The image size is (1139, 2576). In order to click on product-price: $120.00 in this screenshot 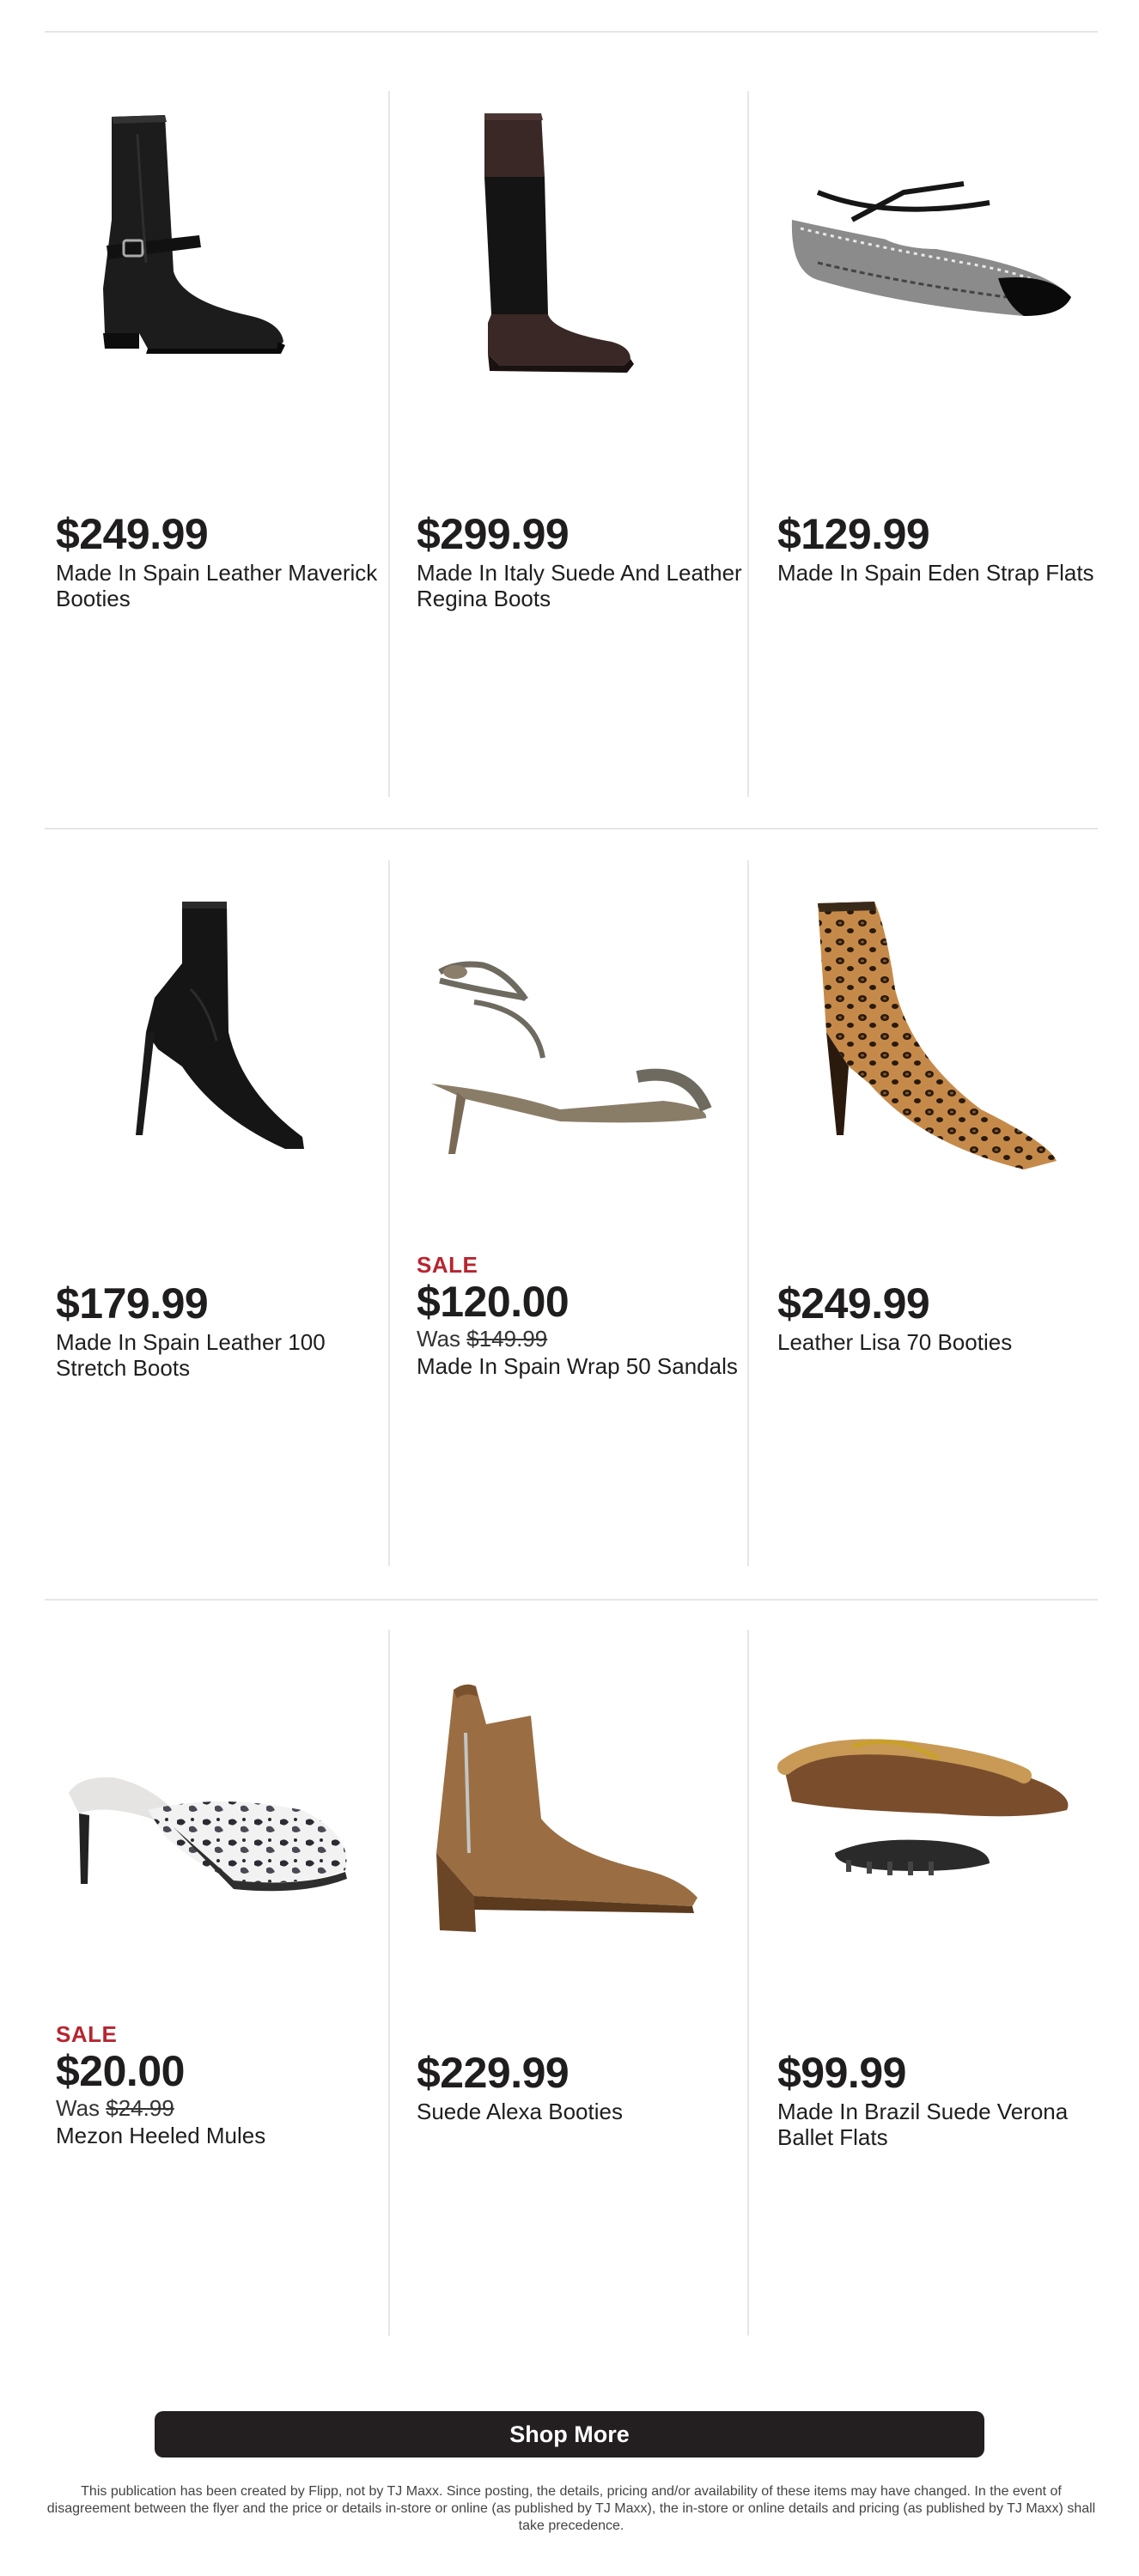, I will do `click(493, 1302)`.